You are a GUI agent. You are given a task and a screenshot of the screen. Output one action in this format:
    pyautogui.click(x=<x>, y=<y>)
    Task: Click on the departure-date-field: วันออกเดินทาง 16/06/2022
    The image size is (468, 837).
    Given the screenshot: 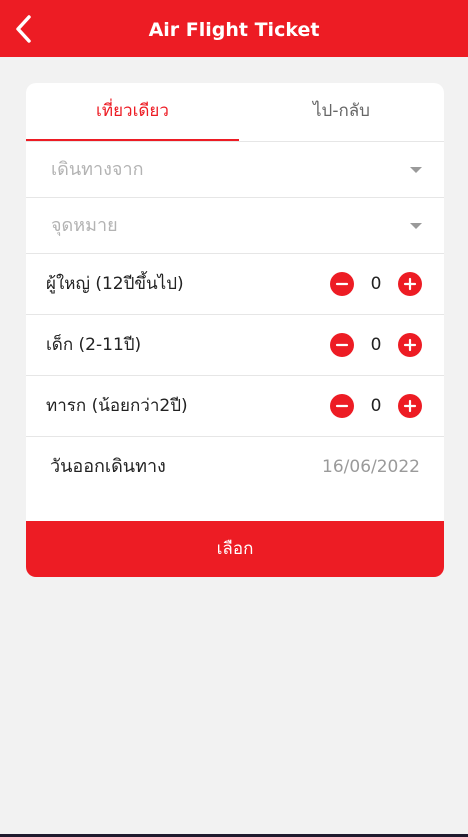 What is the action you would take?
    pyautogui.click(x=235, y=466)
    